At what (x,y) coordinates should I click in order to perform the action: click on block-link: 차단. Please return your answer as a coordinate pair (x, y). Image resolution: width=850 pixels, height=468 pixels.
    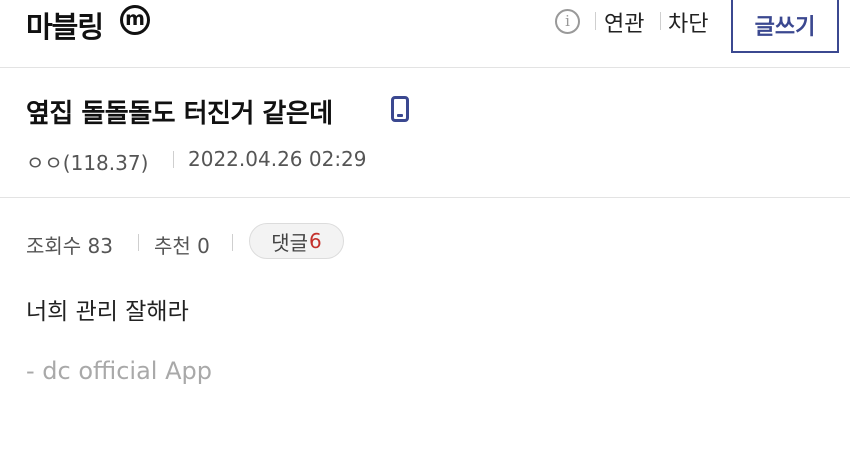
    Looking at the image, I should click on (688, 22).